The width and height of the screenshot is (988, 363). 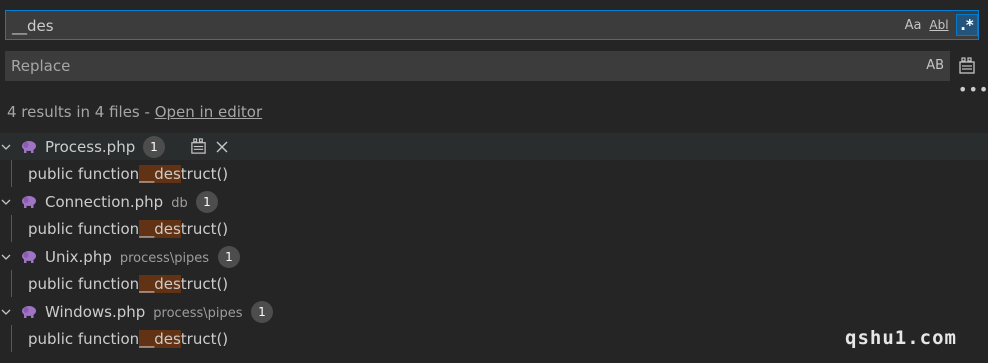 I want to click on file-name-with-path: Connection.php db, so click(x=116, y=202).